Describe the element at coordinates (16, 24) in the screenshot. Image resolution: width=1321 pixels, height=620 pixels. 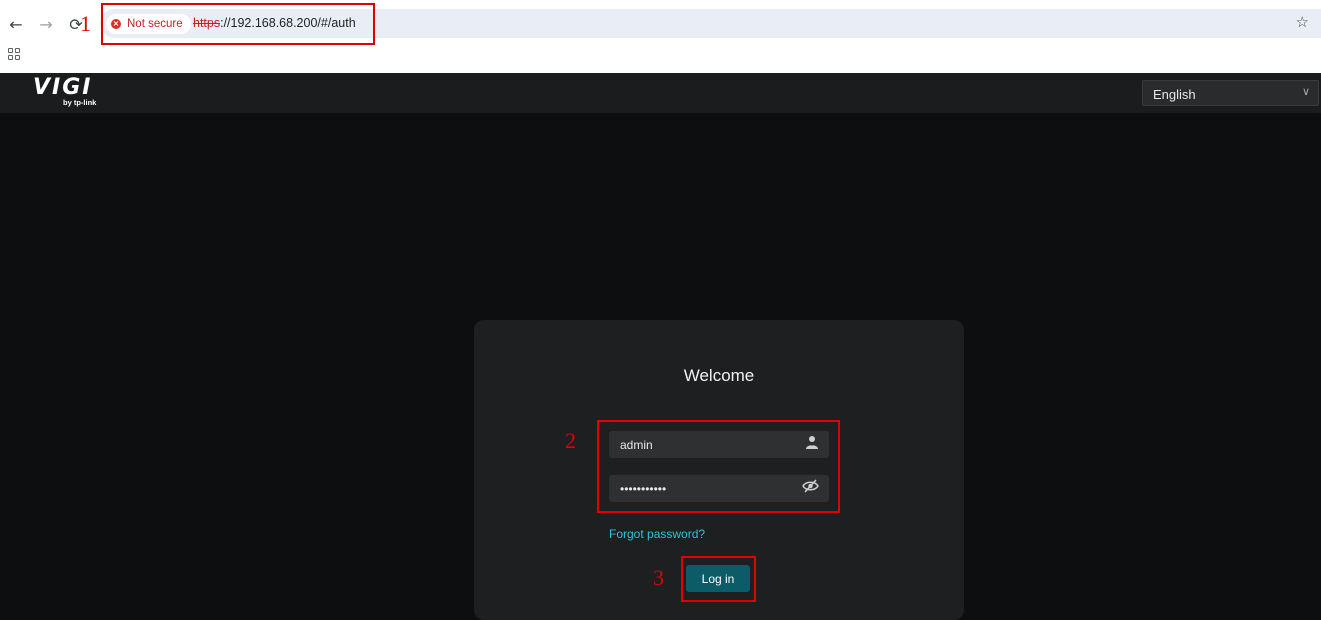
I see `back-button: ←` at that location.